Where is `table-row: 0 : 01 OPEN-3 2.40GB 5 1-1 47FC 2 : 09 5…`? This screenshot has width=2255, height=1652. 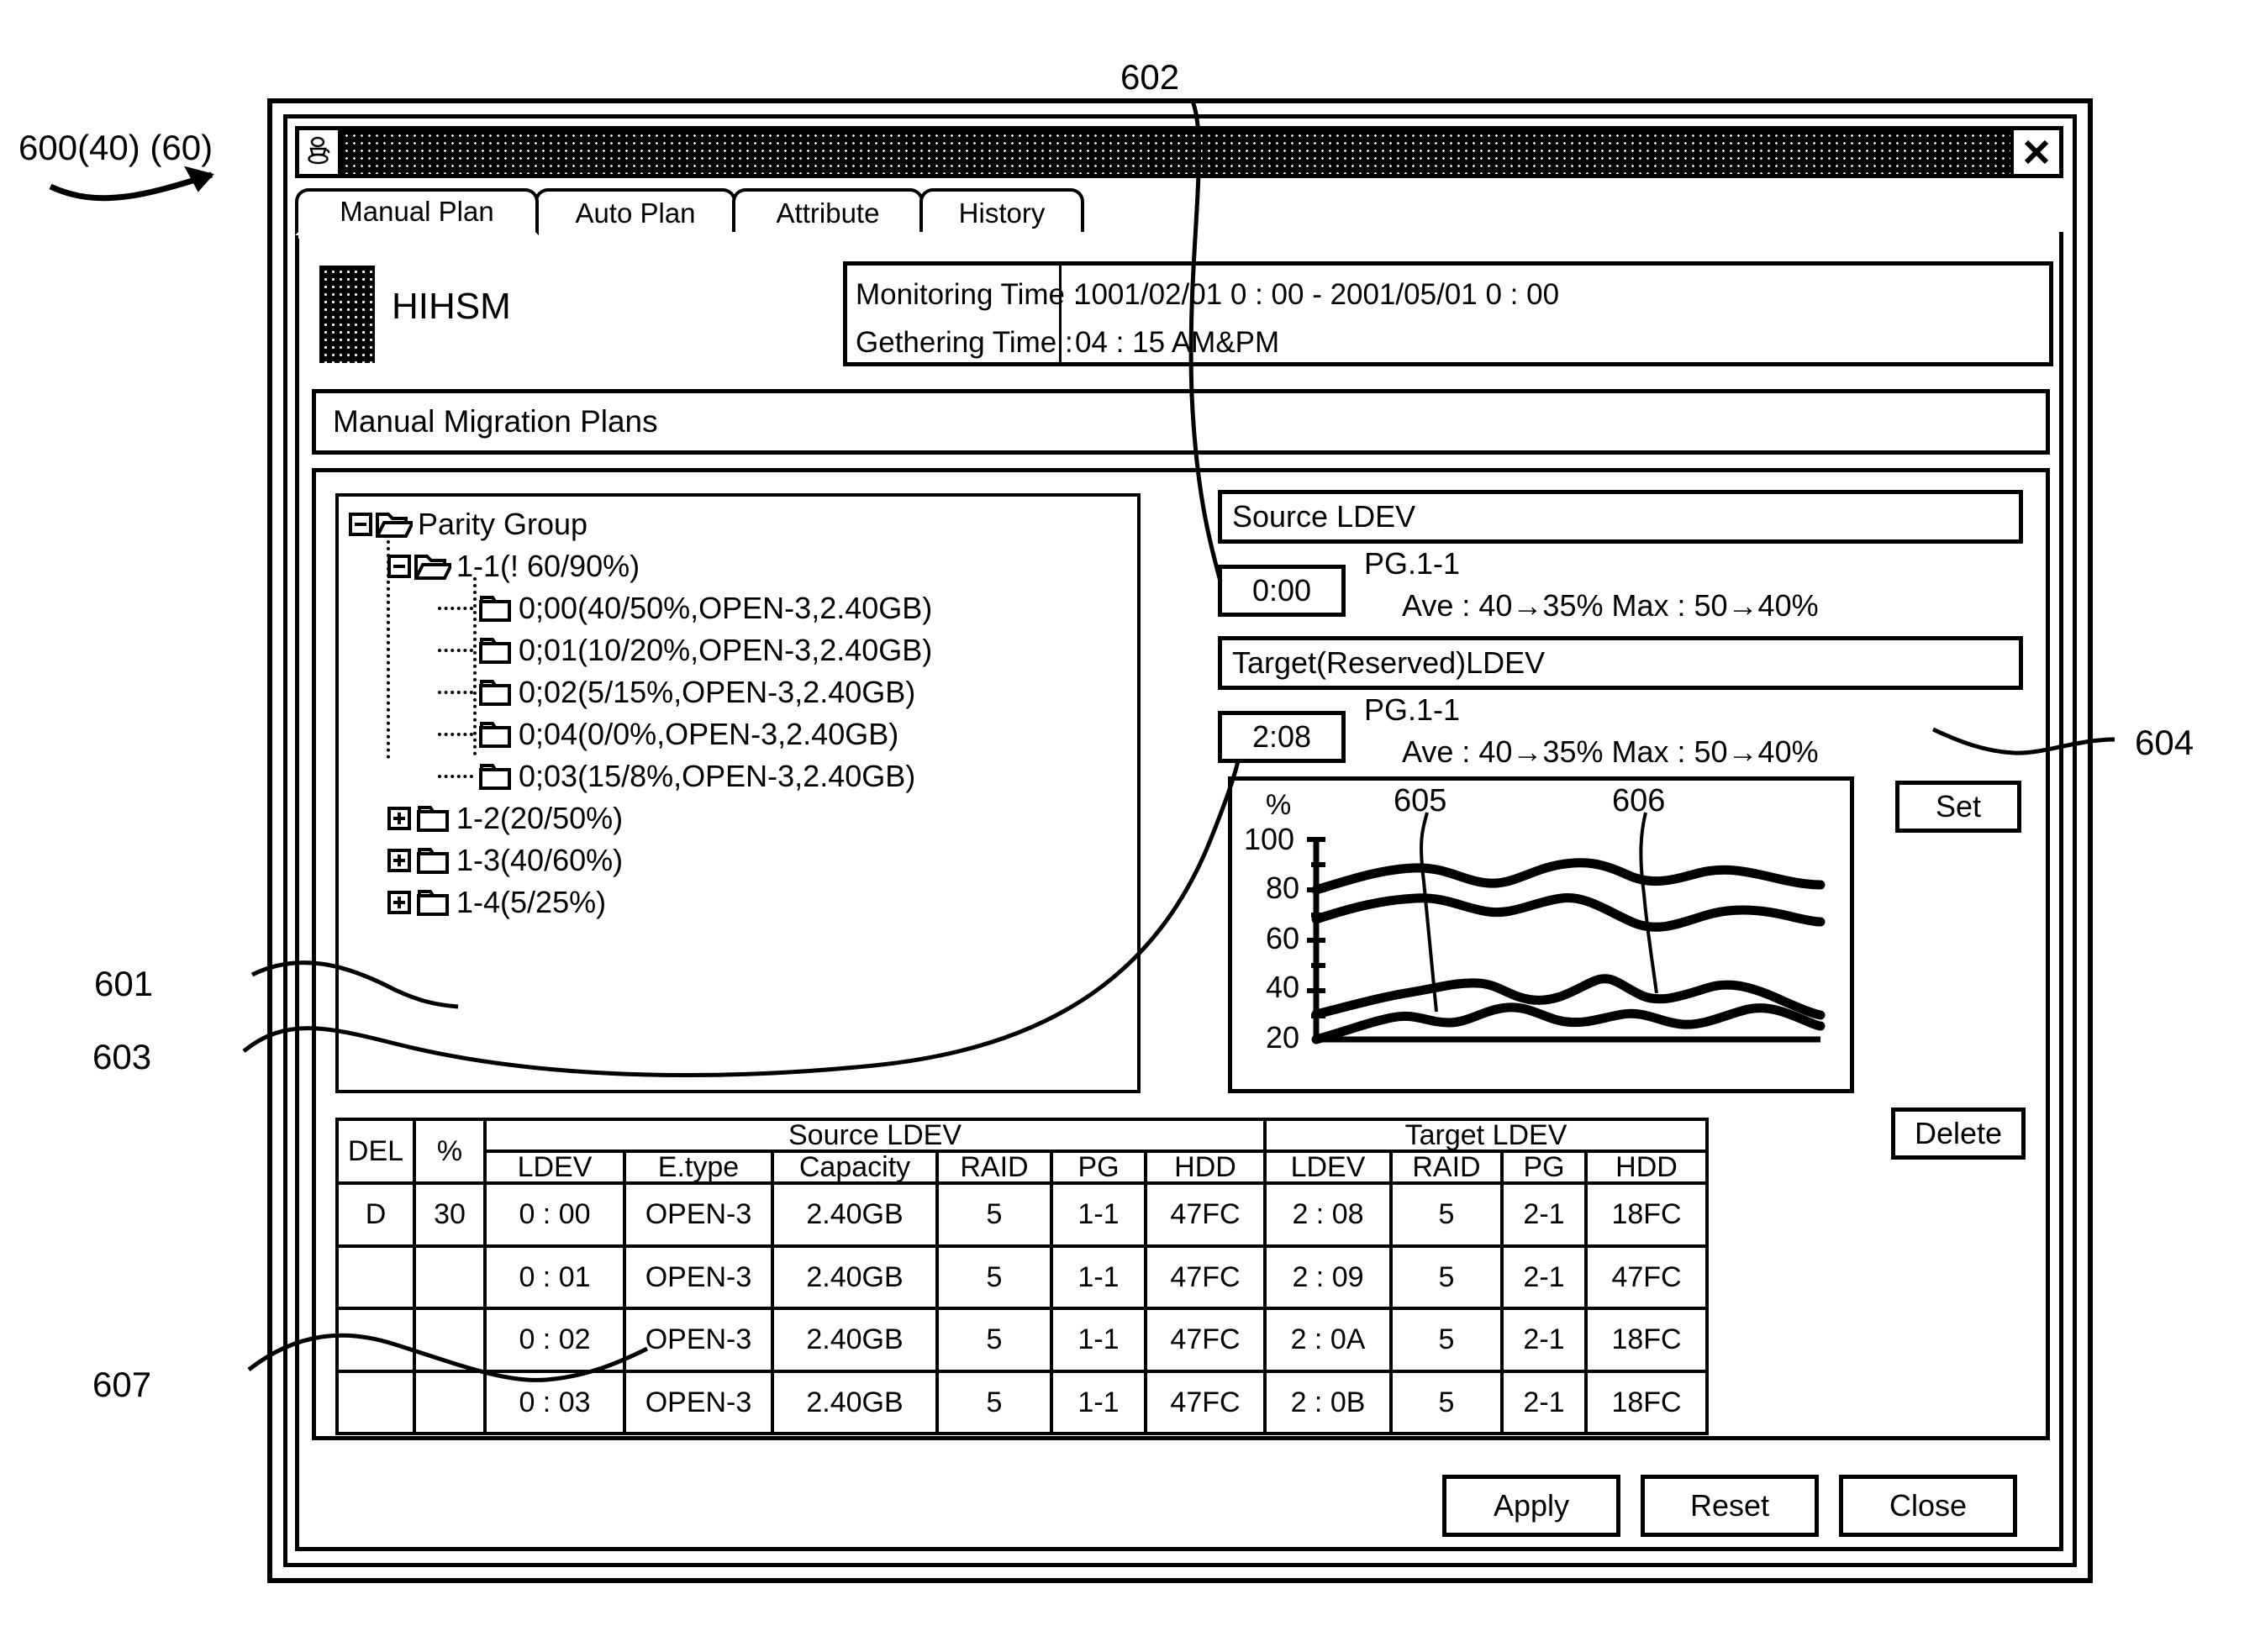 table-row: 0 : 01 OPEN-3 2.40GB 5 1-1 47FC 2 : 09 5… is located at coordinates (1022, 1277).